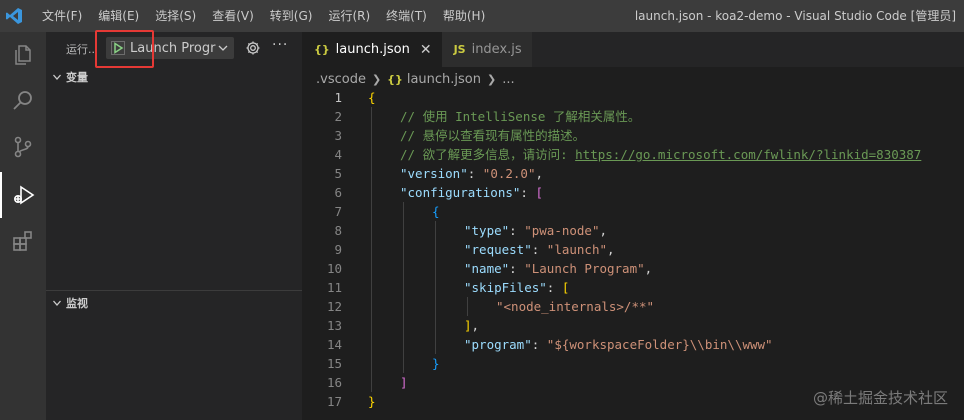  Describe the element at coordinates (23, 195) in the screenshot. I see `run-debug-icon` at that location.